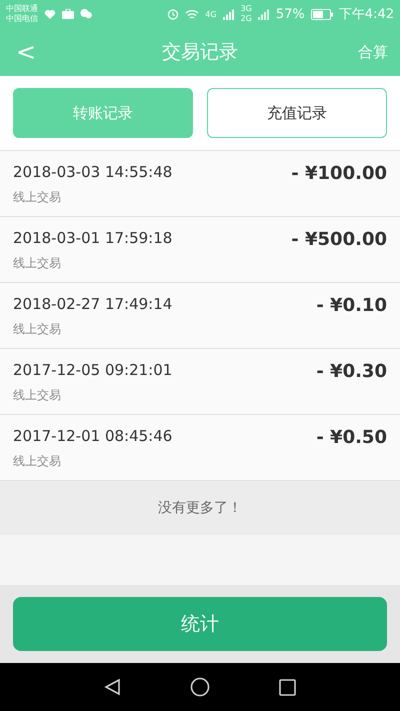 This screenshot has width=400, height=711. I want to click on record-time: 2017-12-01 08:45:46, so click(92, 436).